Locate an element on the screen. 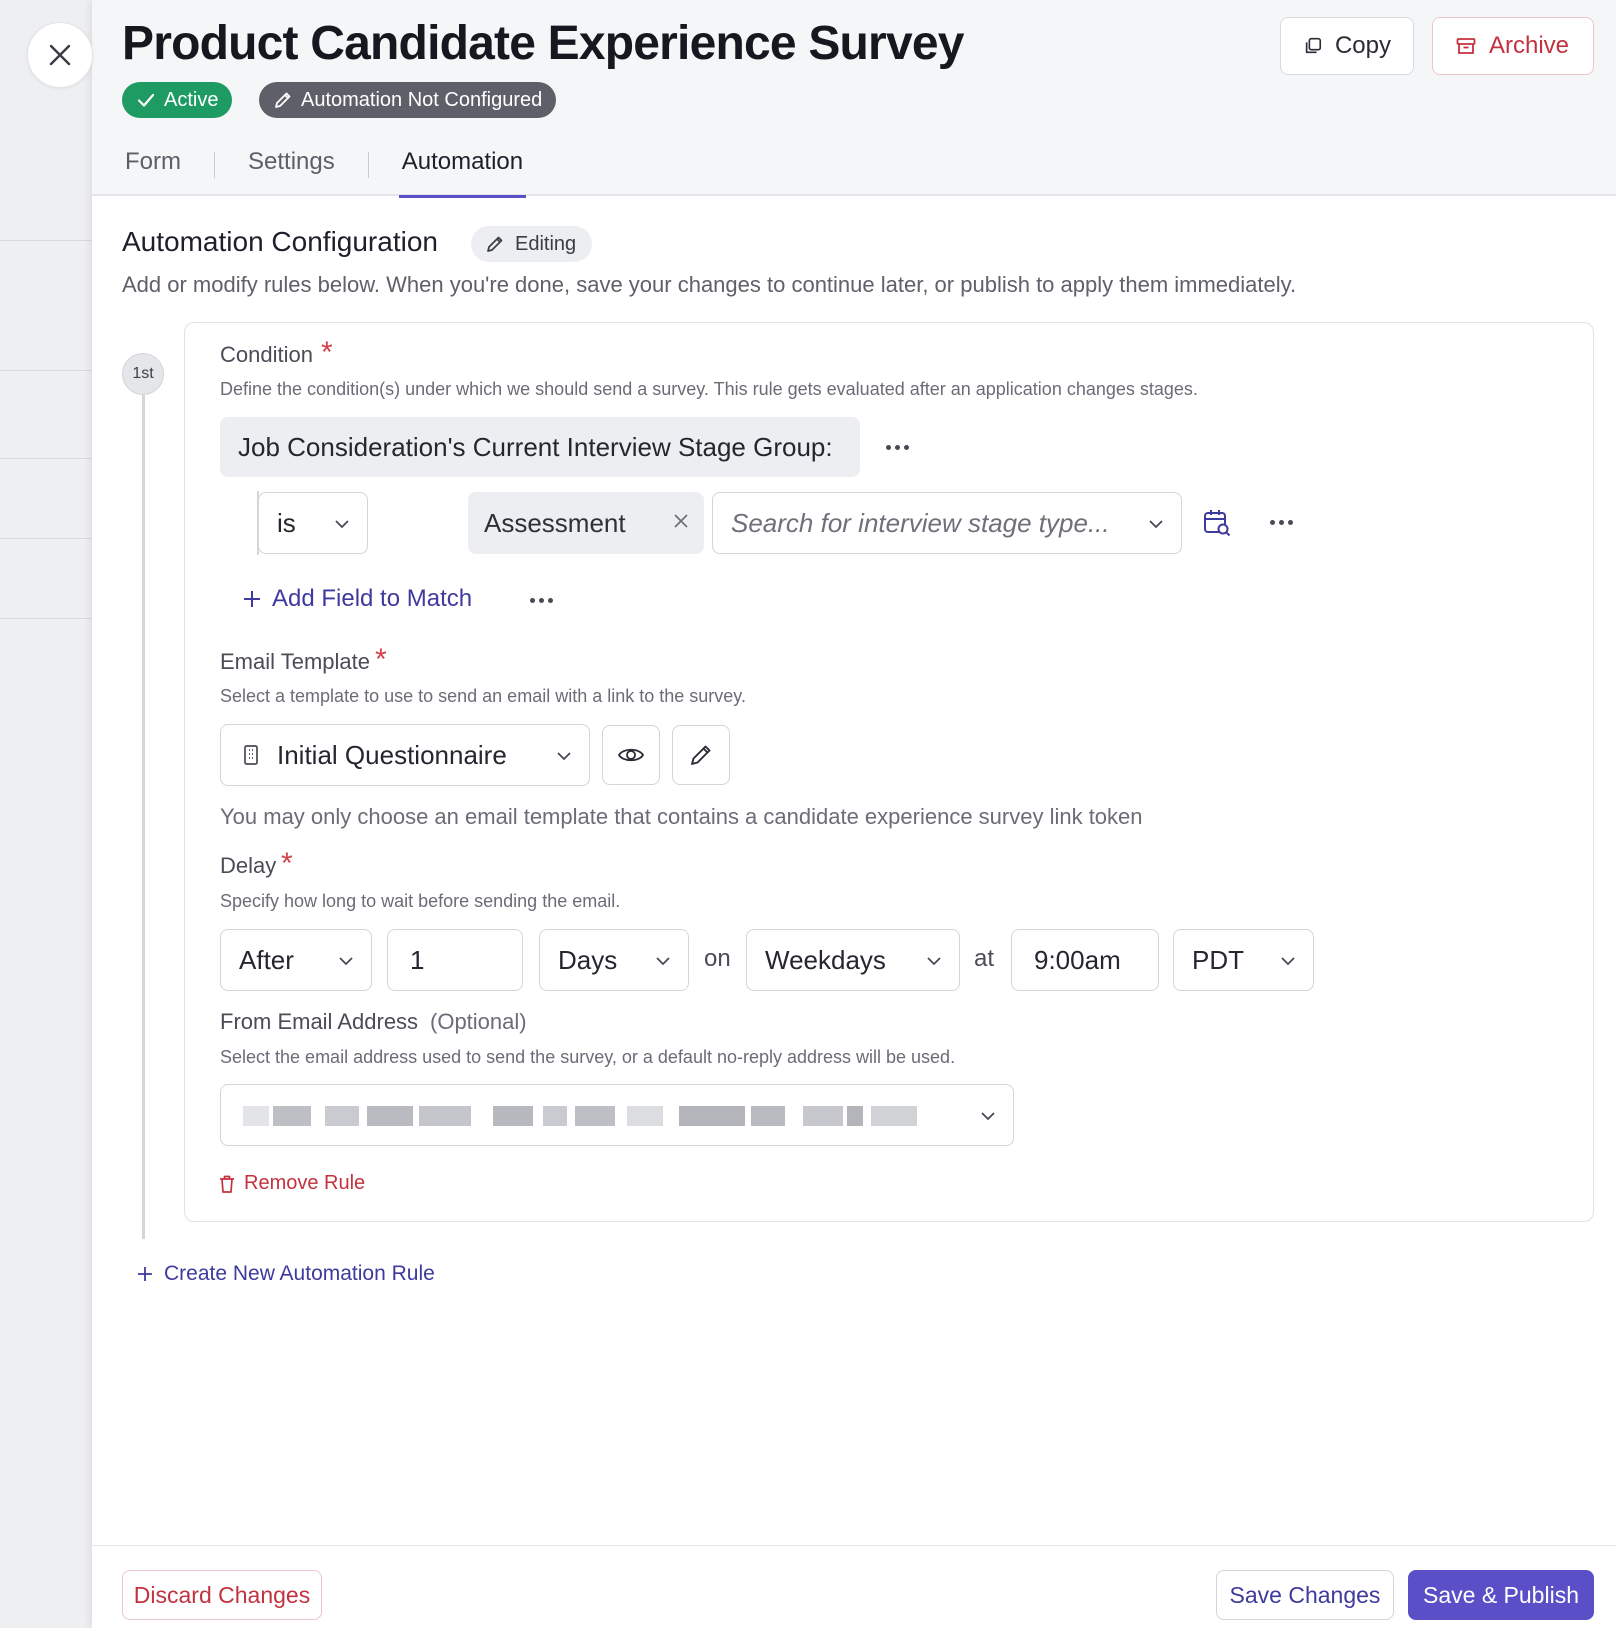 This screenshot has height=1628, width=1616. timezone-select: PDT is located at coordinates (1243, 960).